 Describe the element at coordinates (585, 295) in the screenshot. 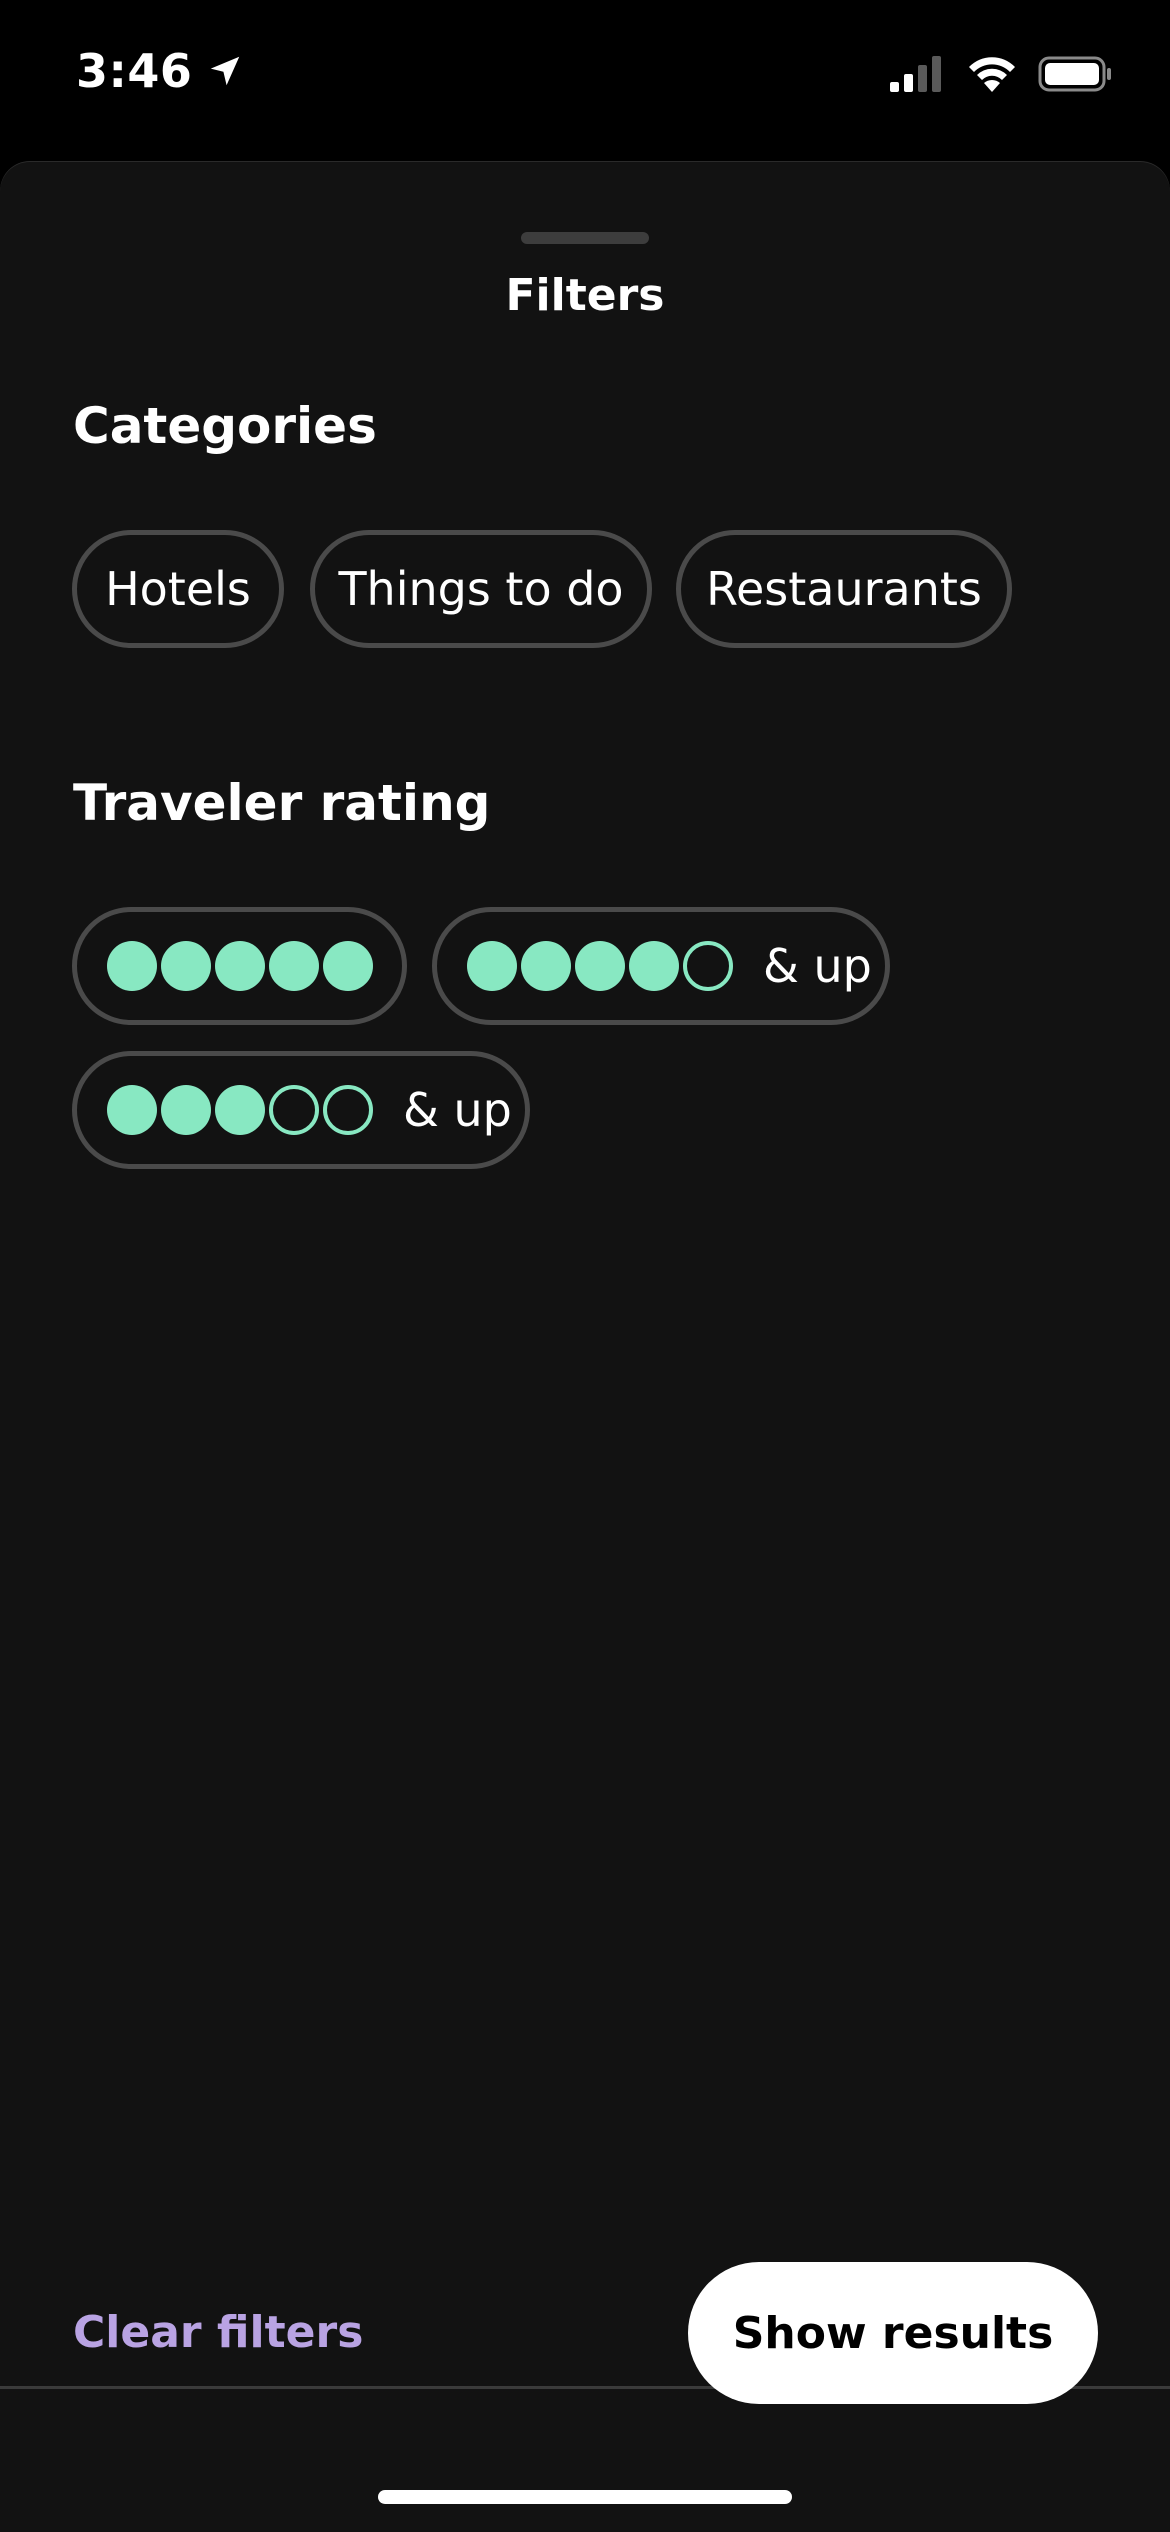

I see `sheet-title: Filters` at that location.